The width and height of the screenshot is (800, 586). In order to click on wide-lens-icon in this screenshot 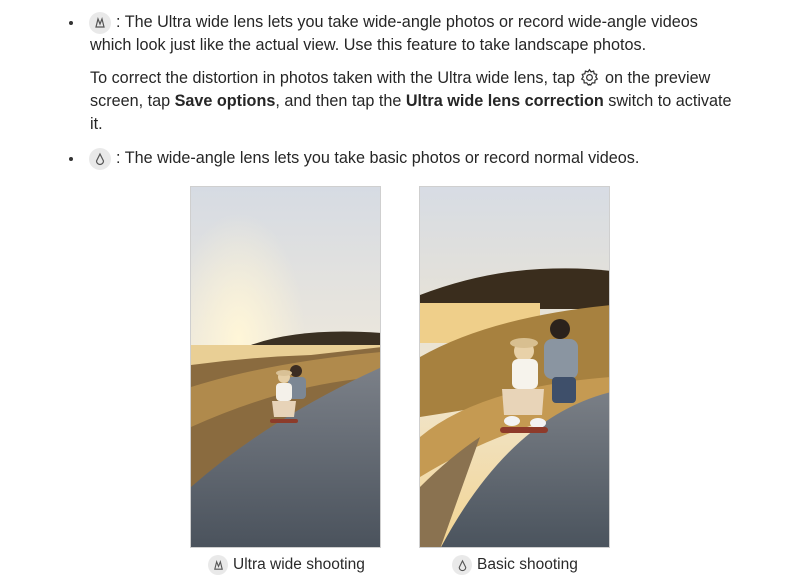, I will do `click(462, 565)`.